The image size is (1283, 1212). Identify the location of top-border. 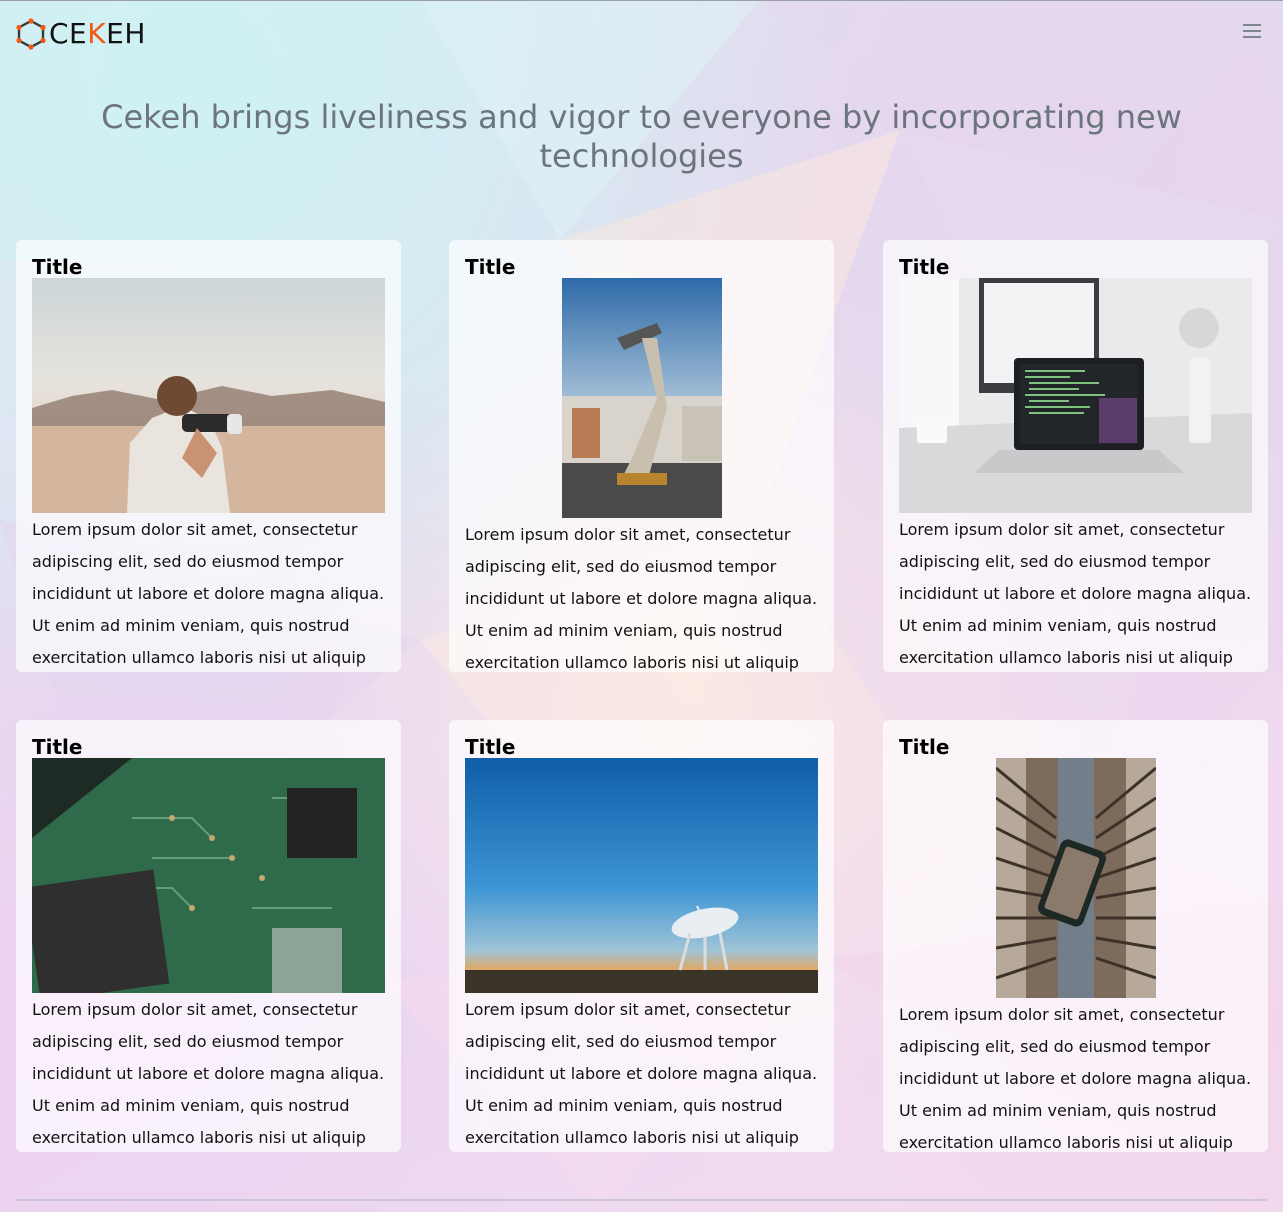
(641, 0).